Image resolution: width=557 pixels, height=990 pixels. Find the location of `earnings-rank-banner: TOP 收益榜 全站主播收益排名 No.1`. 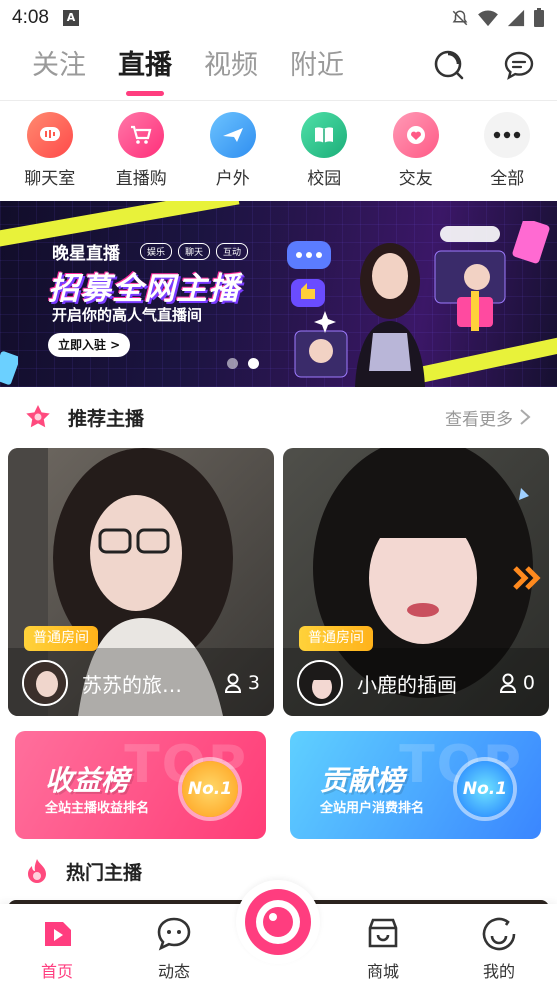

earnings-rank-banner: TOP 收益榜 全站主播收益排名 No.1 is located at coordinates (140, 785).